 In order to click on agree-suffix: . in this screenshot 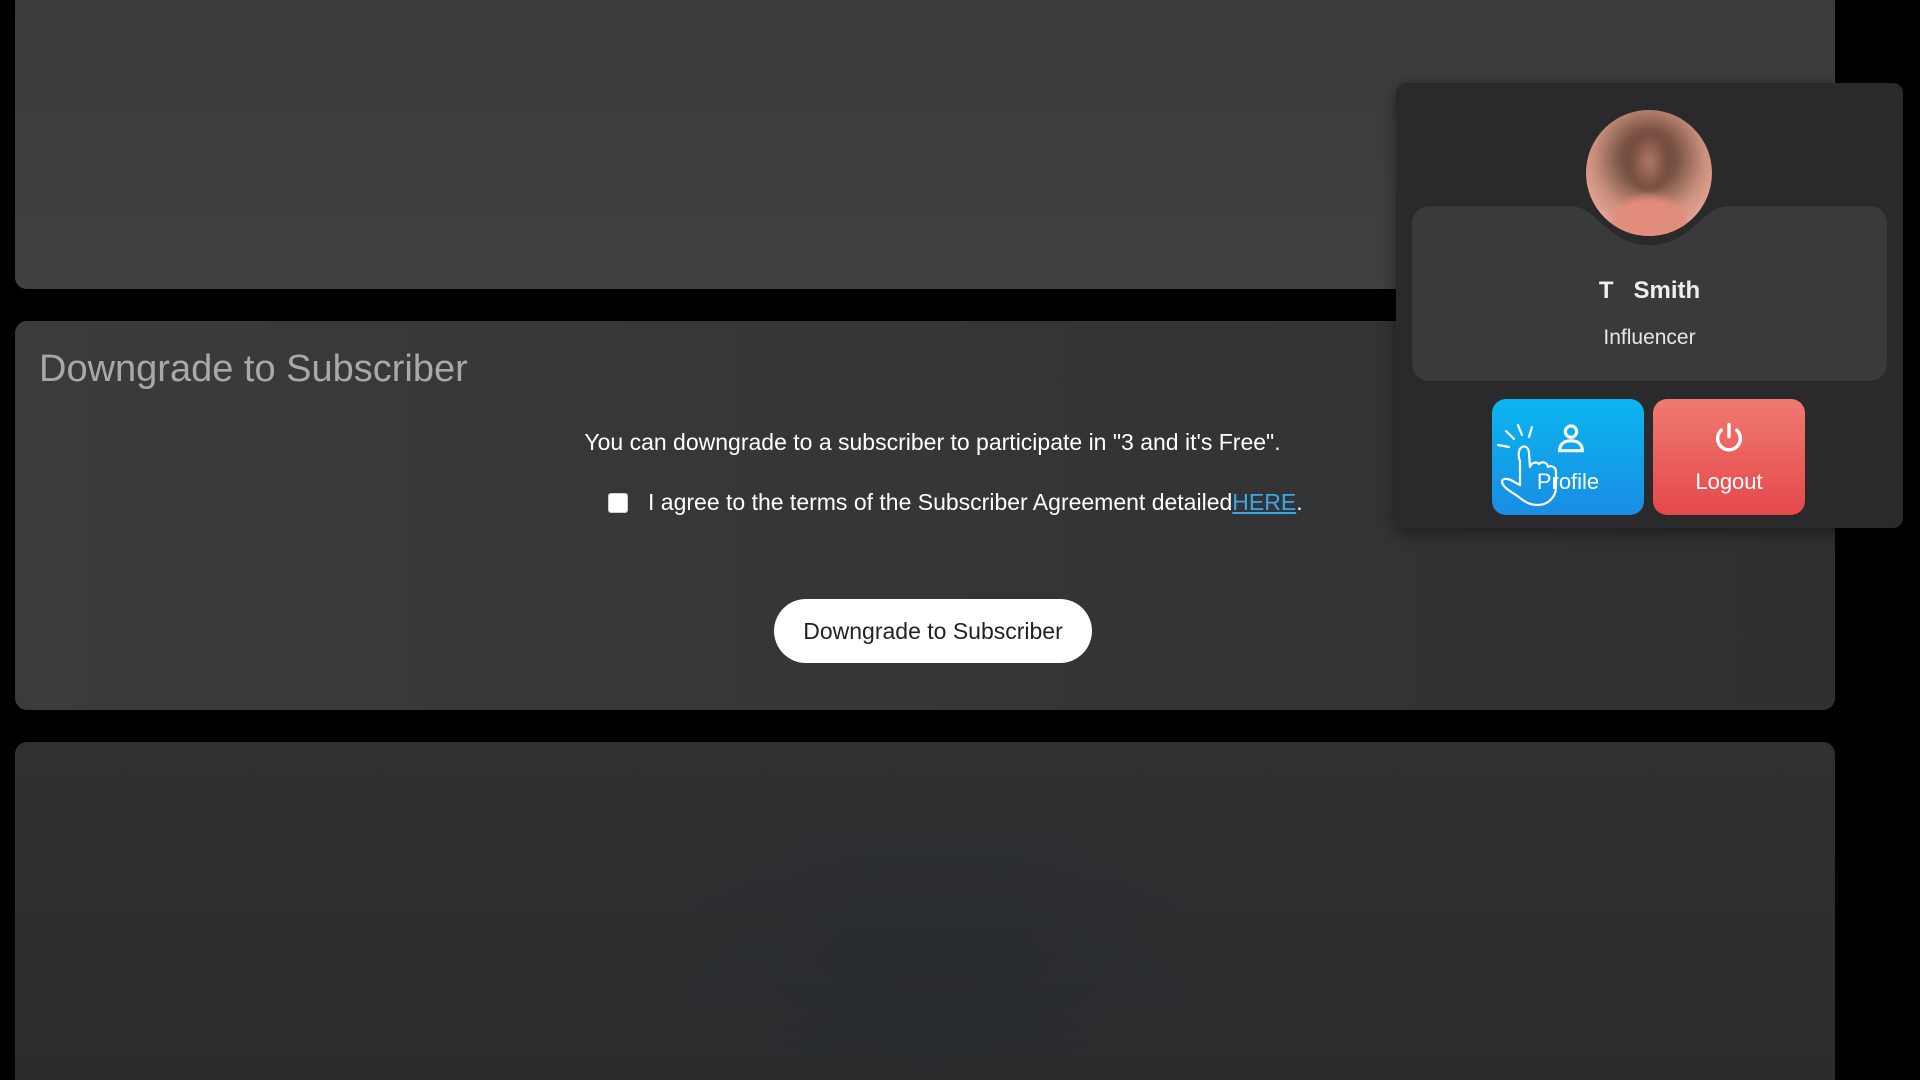, I will do `click(1299, 502)`.